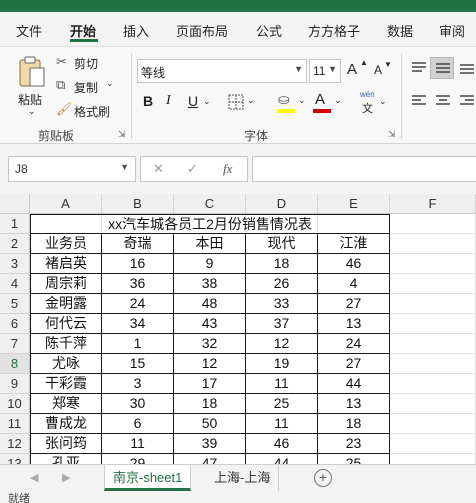 This screenshot has width=476, height=503. I want to click on table-cell: 16, so click(138, 264).